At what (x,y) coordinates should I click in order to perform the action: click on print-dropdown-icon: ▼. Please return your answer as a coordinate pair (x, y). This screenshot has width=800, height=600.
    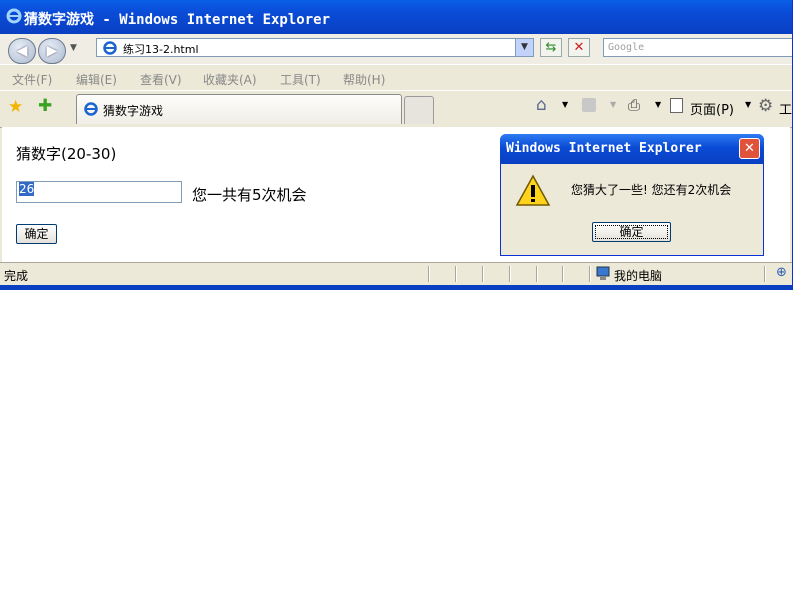
    Looking at the image, I should click on (658, 104).